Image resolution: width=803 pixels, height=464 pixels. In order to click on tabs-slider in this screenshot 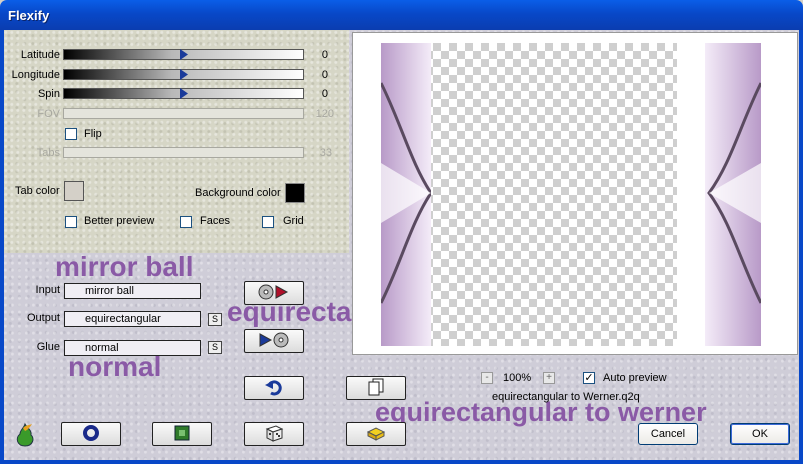, I will do `click(183, 152)`.